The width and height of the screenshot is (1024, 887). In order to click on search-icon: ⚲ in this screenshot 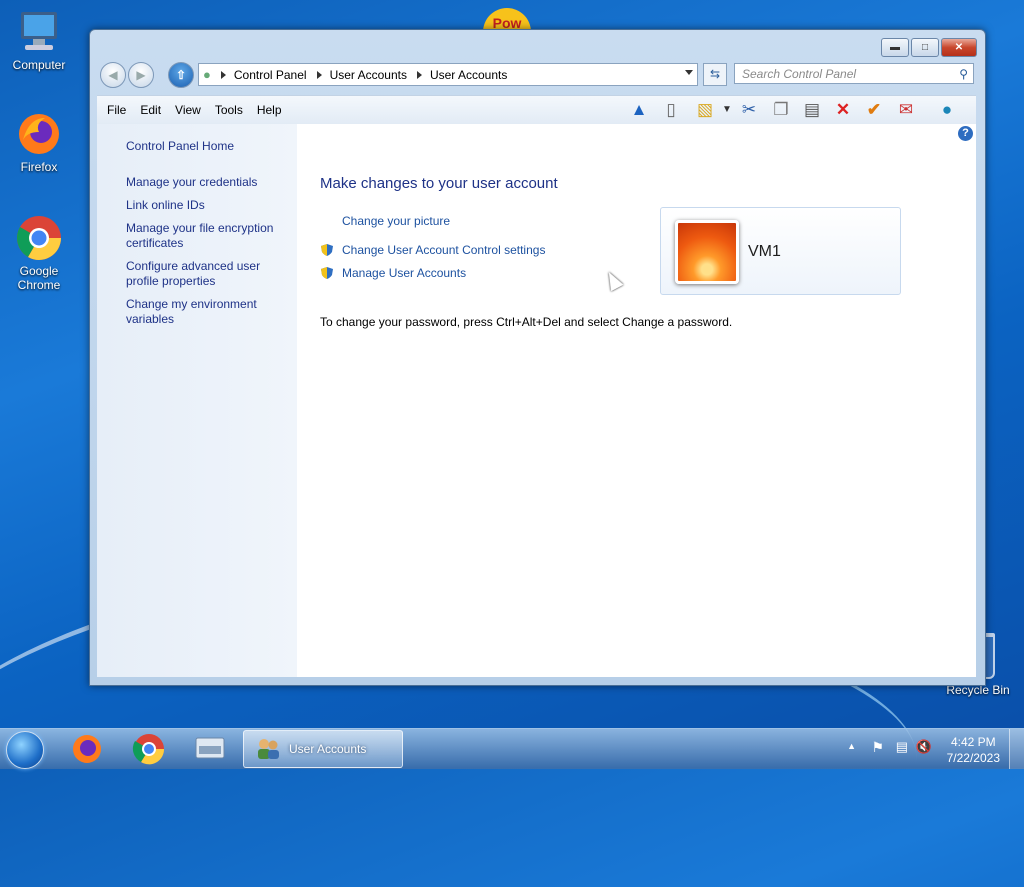, I will do `click(963, 74)`.